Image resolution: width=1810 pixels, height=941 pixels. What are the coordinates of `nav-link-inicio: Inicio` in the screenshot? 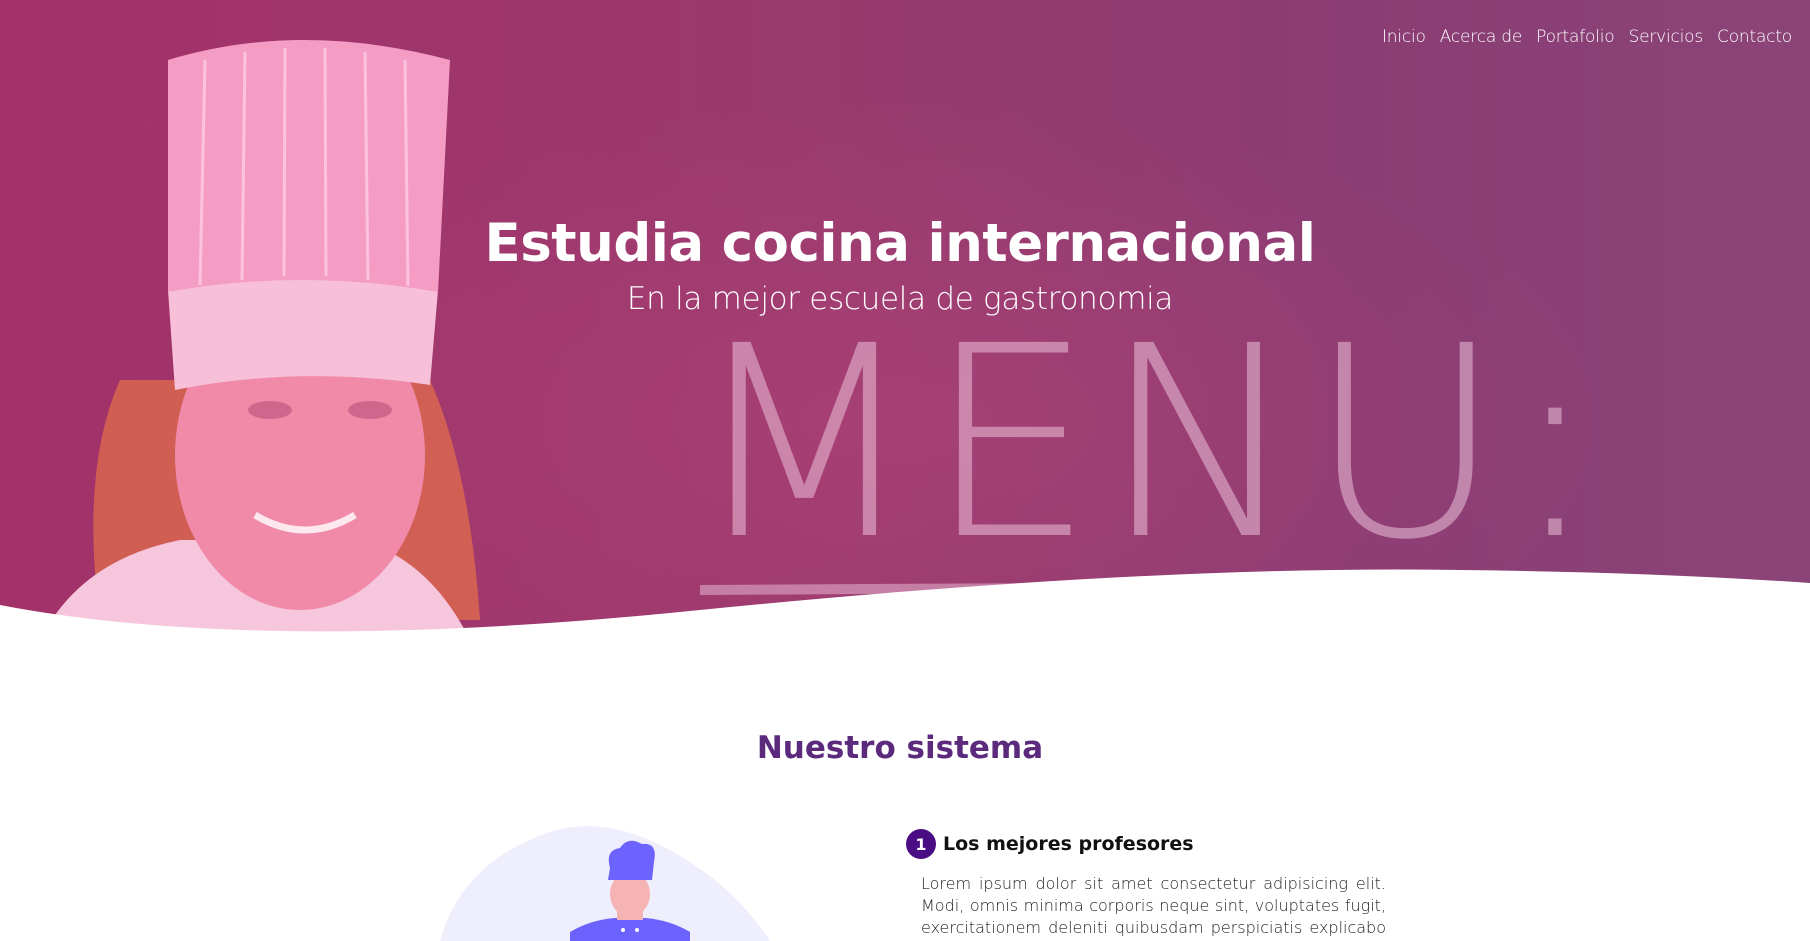 It's located at (1404, 37).